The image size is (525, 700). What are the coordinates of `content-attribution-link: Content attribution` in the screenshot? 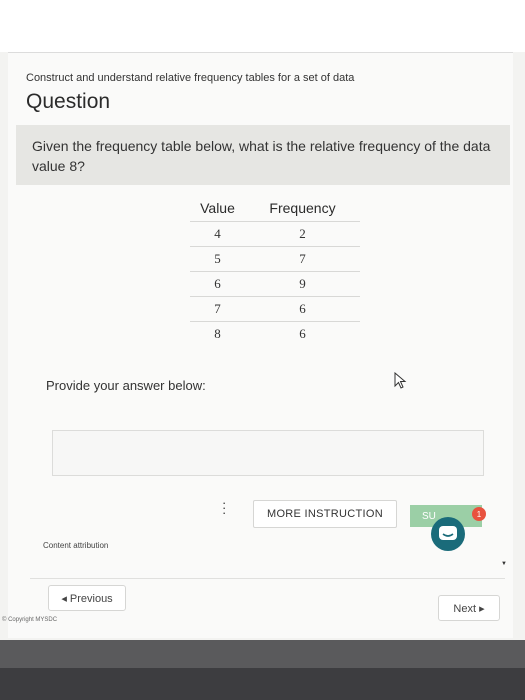 It's located at (75, 545).